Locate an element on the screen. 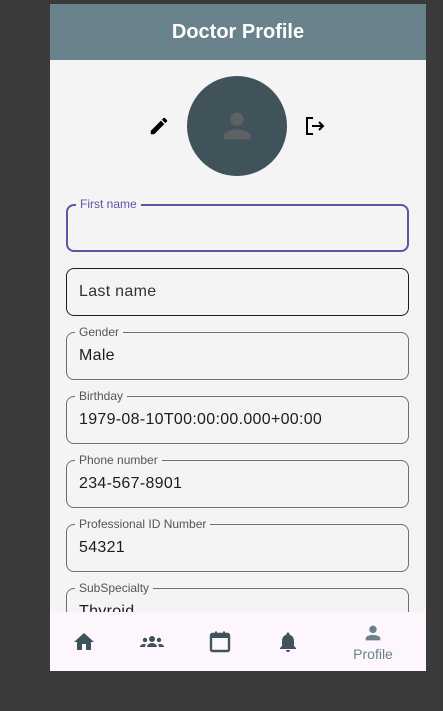 The width and height of the screenshot is (443, 711). phone-label: Phone number is located at coordinates (118, 460).